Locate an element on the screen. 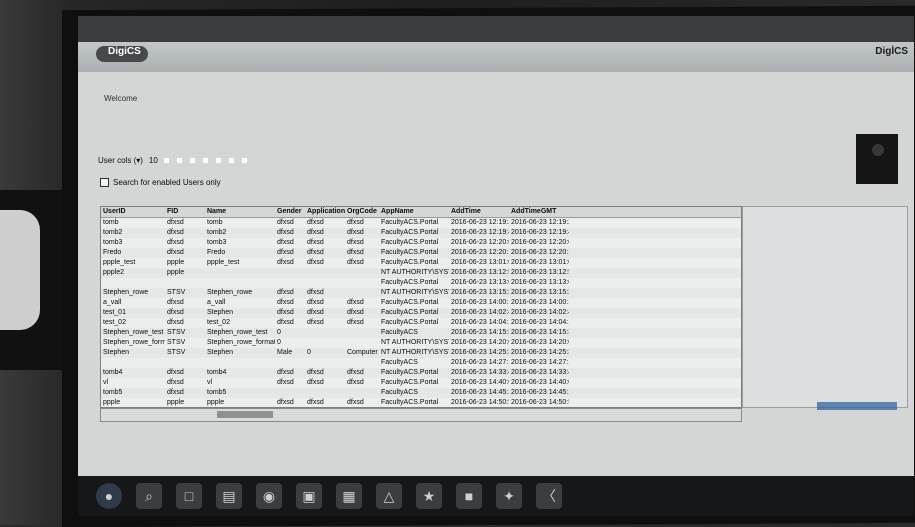  grid-footer is located at coordinates (421, 415).